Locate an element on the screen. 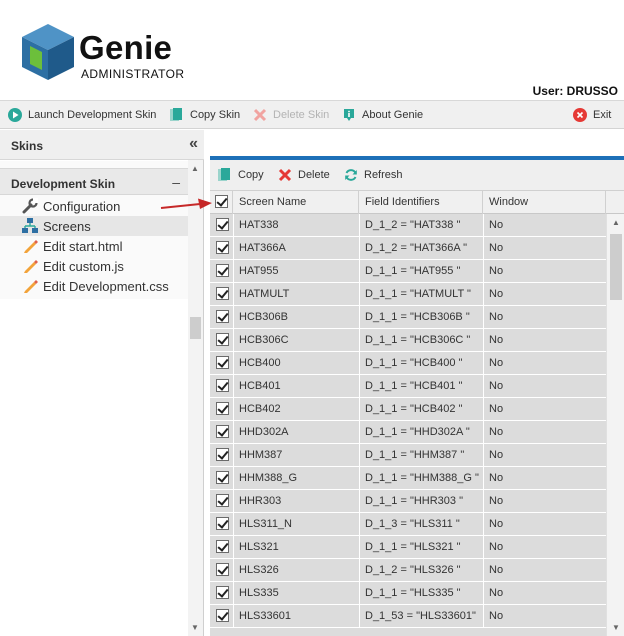  table-row: HCB400 D_1_1 = "HCB400 " No is located at coordinates (408, 363).